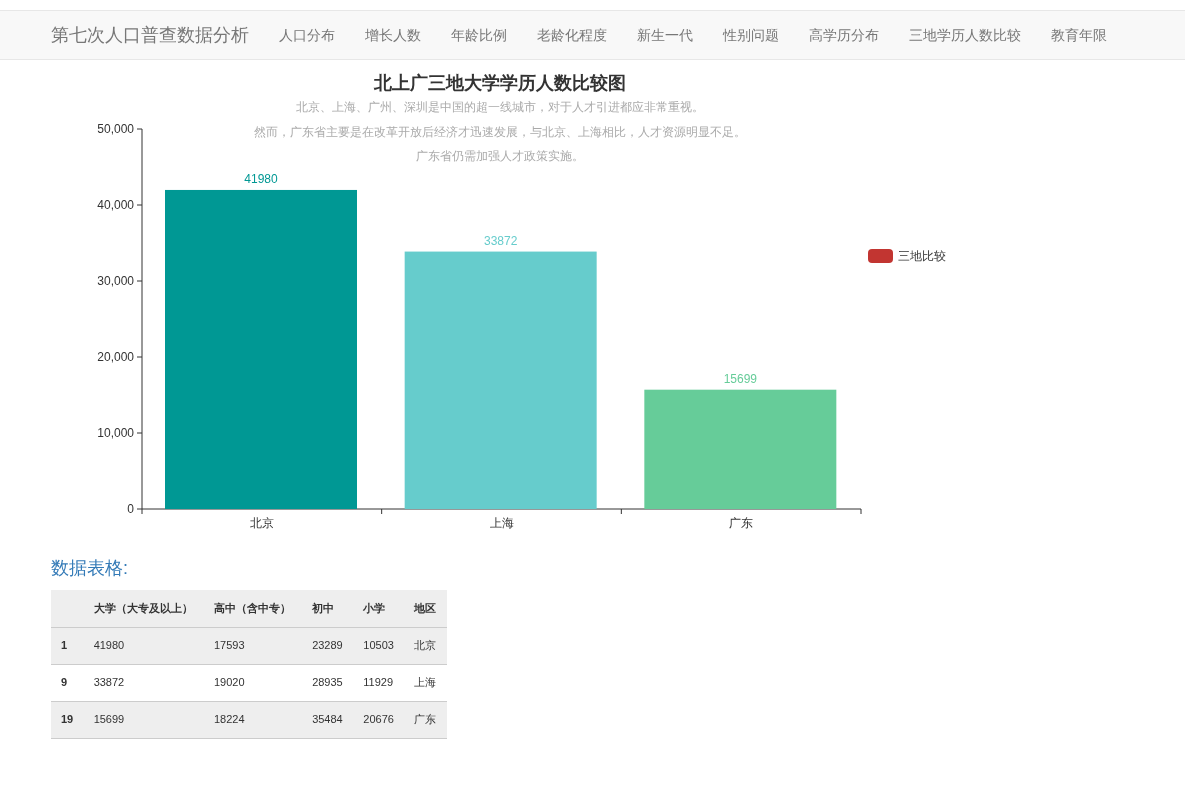  Describe the element at coordinates (501, 240) in the screenshot. I see `bar-value-label: 33872` at that location.